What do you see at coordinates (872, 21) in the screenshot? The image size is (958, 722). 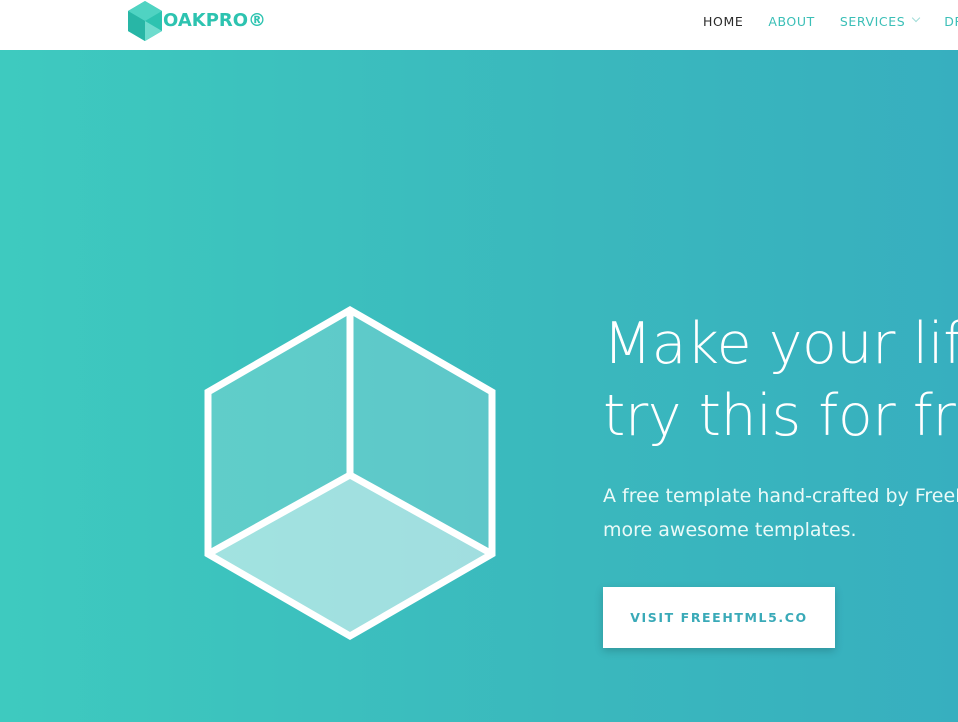 I see `nav-item-label: SERVICES` at bounding box center [872, 21].